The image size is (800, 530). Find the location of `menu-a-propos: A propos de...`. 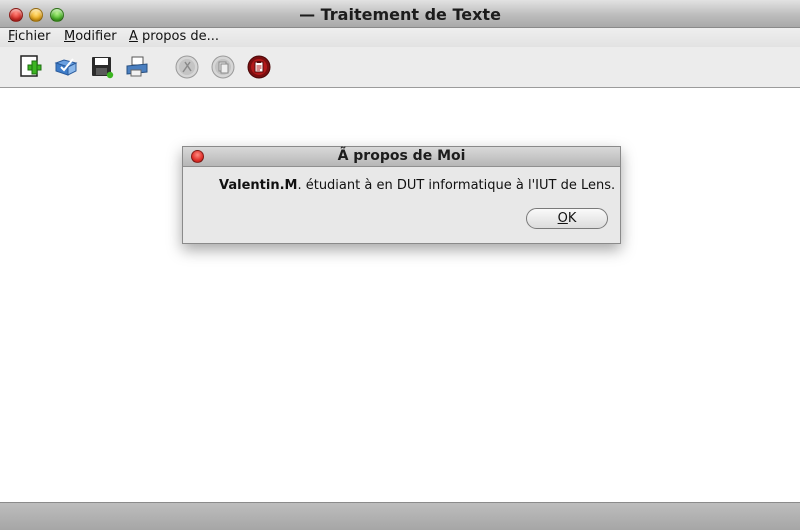

menu-a-propos: A propos de... is located at coordinates (174, 36).